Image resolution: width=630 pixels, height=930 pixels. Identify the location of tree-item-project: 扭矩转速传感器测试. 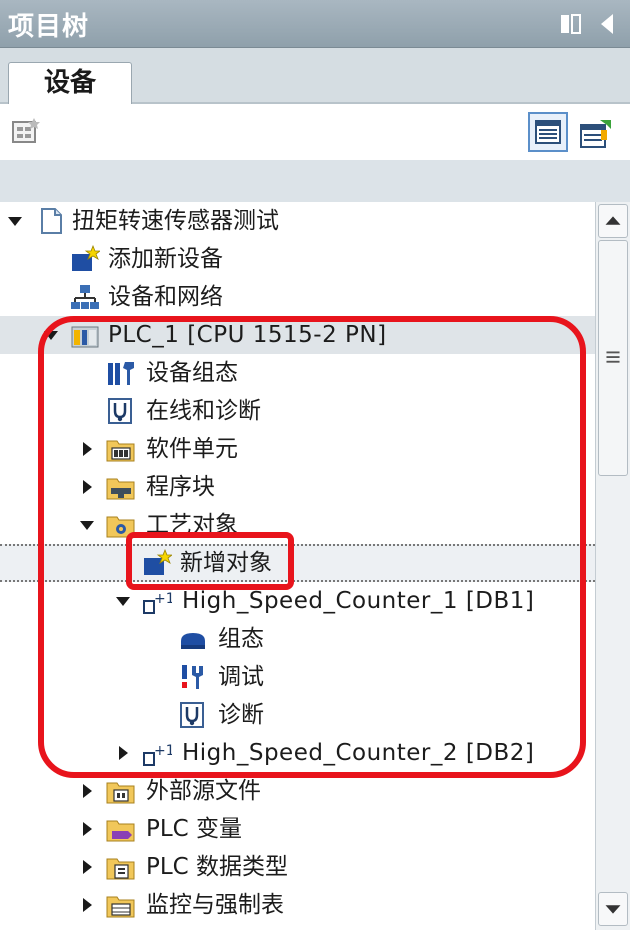
(297, 221).